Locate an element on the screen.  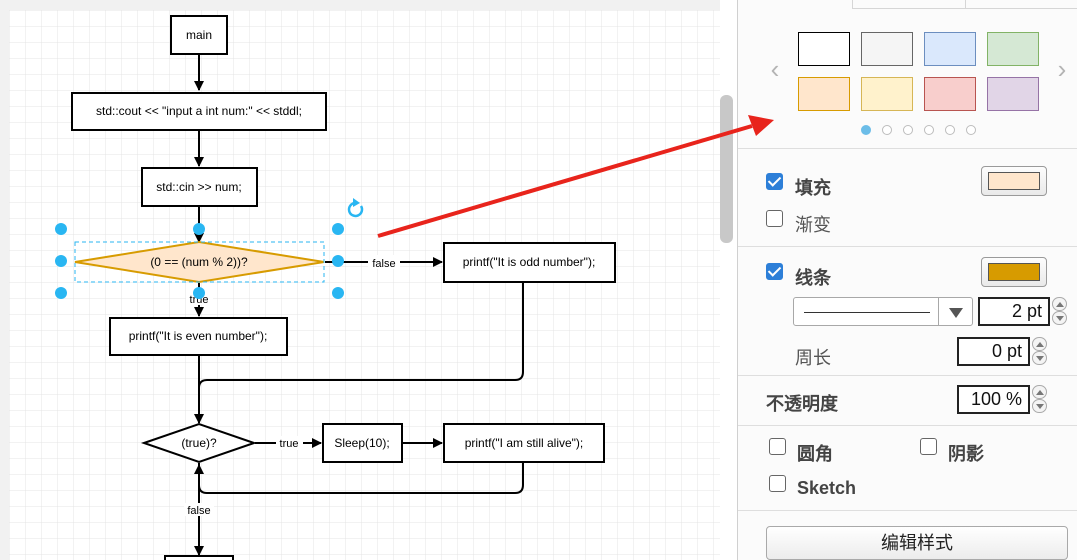
swatch-light-orange is located at coordinates (824, 94).